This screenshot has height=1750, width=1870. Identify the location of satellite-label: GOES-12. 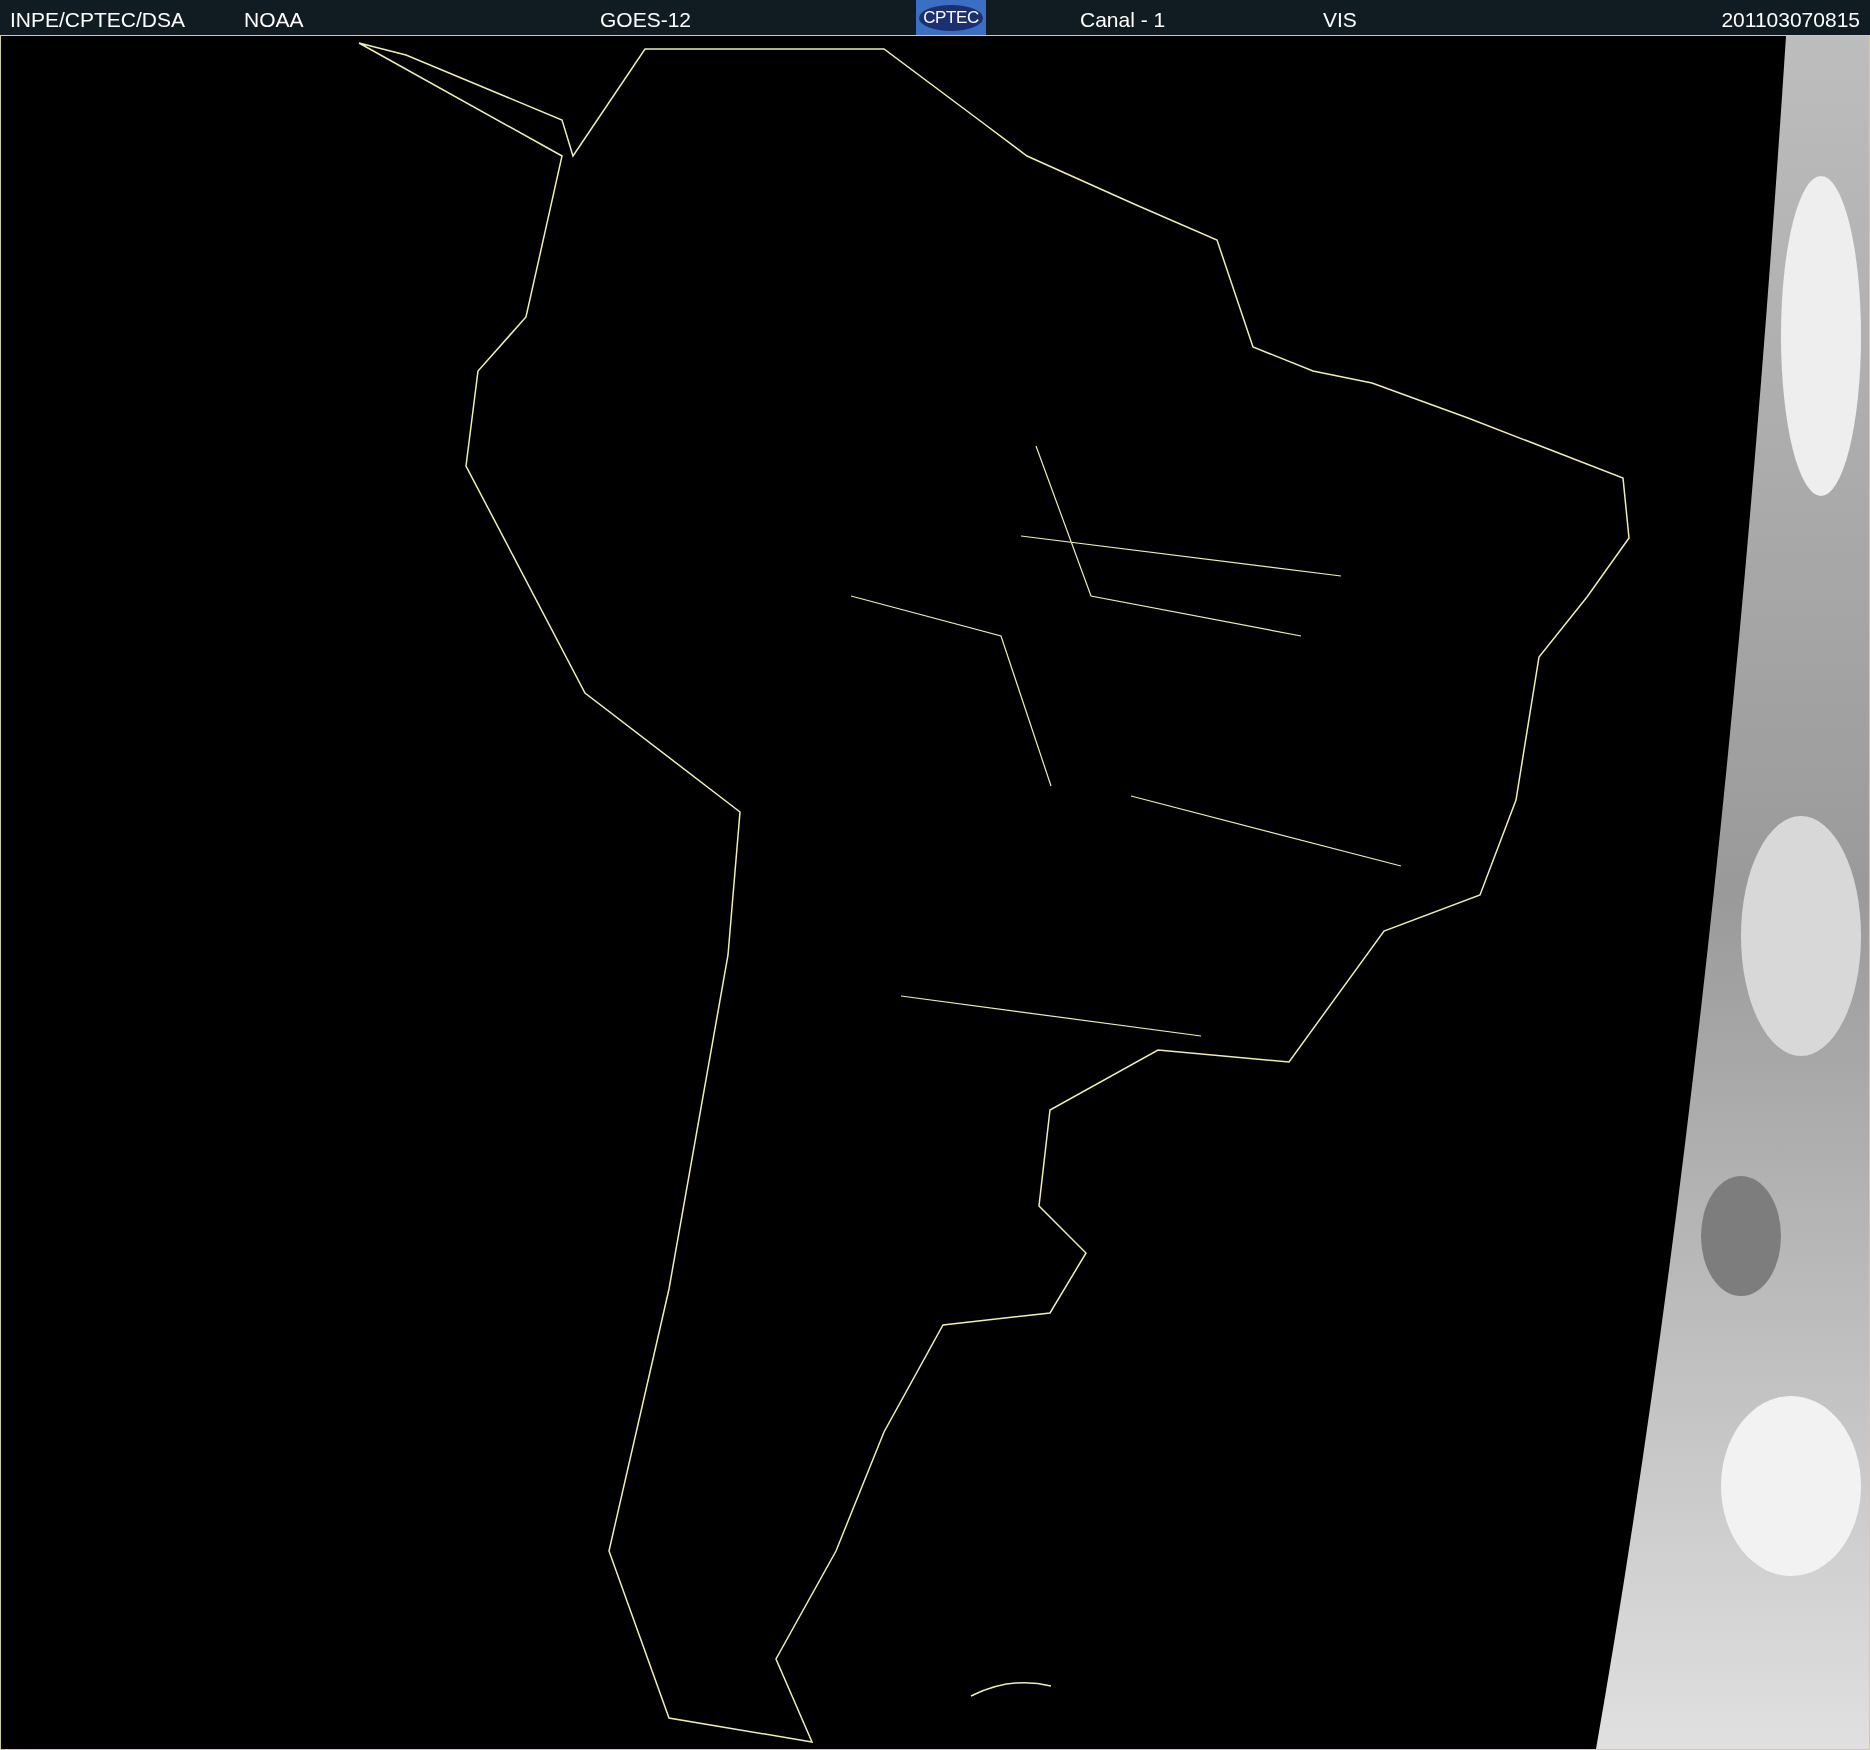
(646, 20).